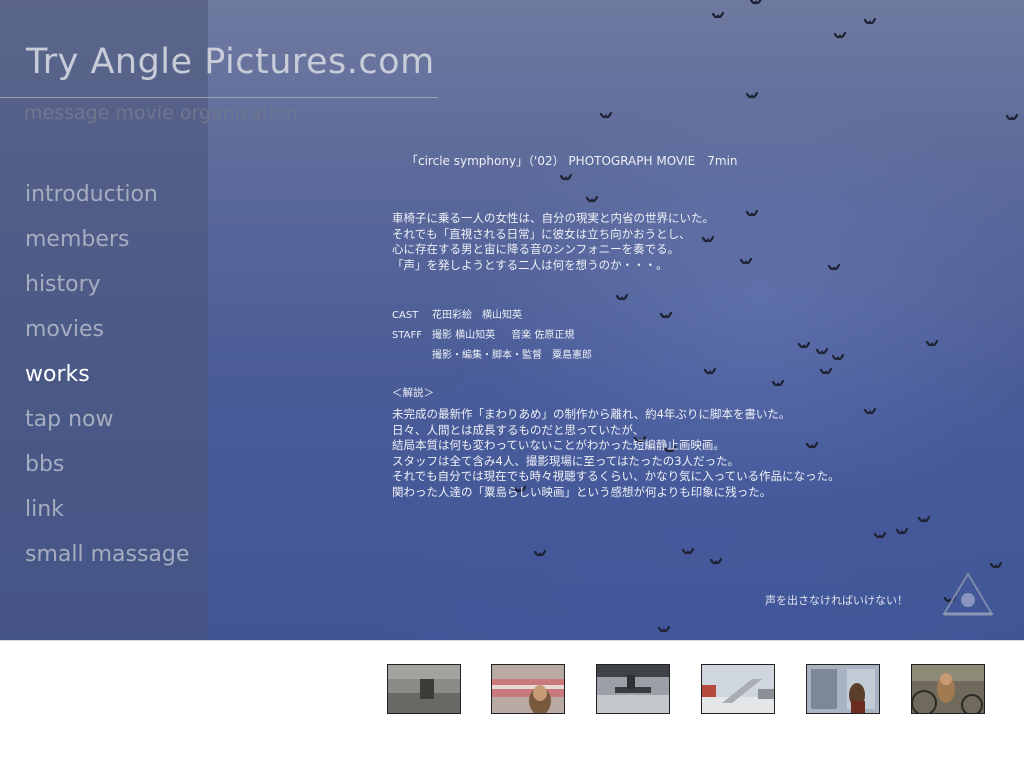 Image resolution: width=1024 pixels, height=769 pixels. Describe the element at coordinates (413, 393) in the screenshot. I see `notes-heading: ＜解説＞` at that location.